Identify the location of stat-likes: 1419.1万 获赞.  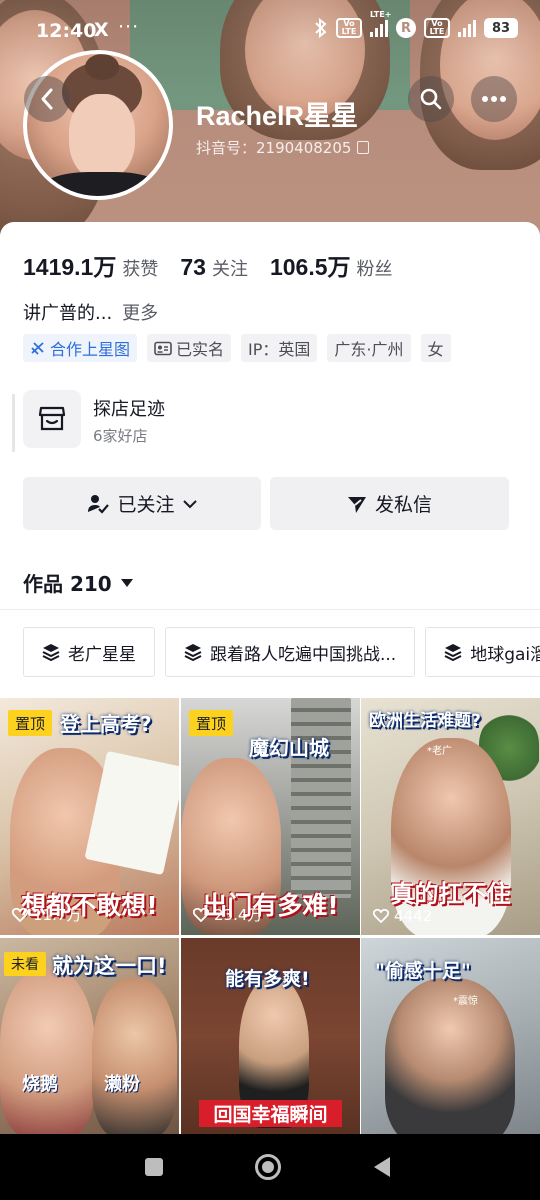
(90, 265).